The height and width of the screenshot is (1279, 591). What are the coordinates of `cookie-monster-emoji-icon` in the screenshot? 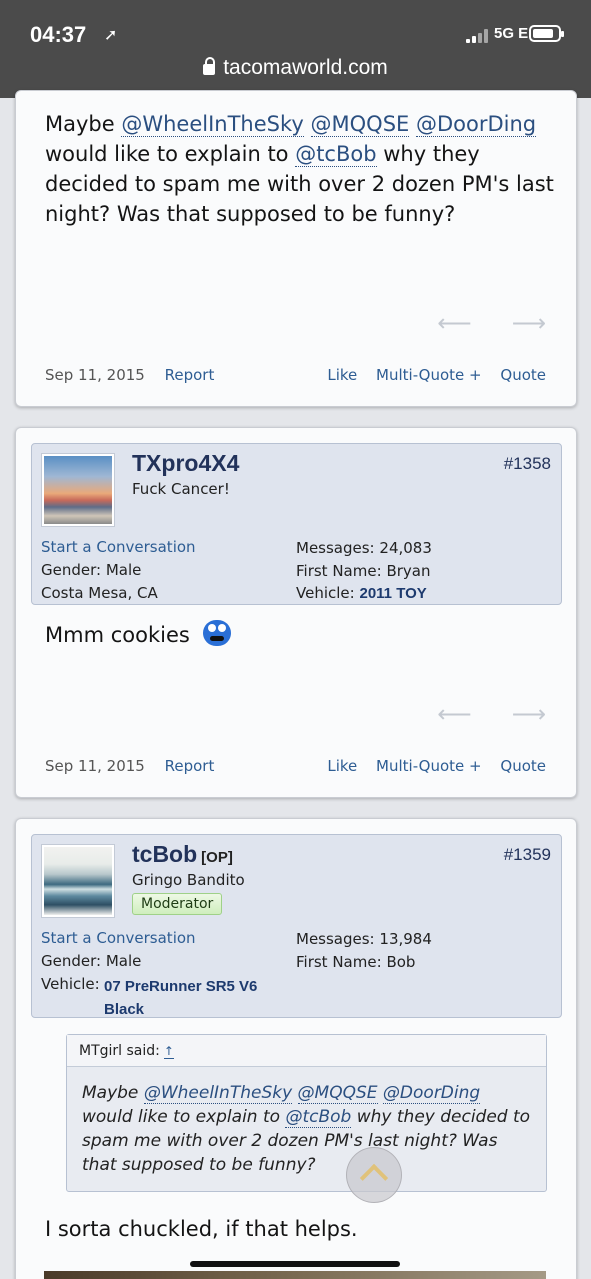 It's located at (216, 633).